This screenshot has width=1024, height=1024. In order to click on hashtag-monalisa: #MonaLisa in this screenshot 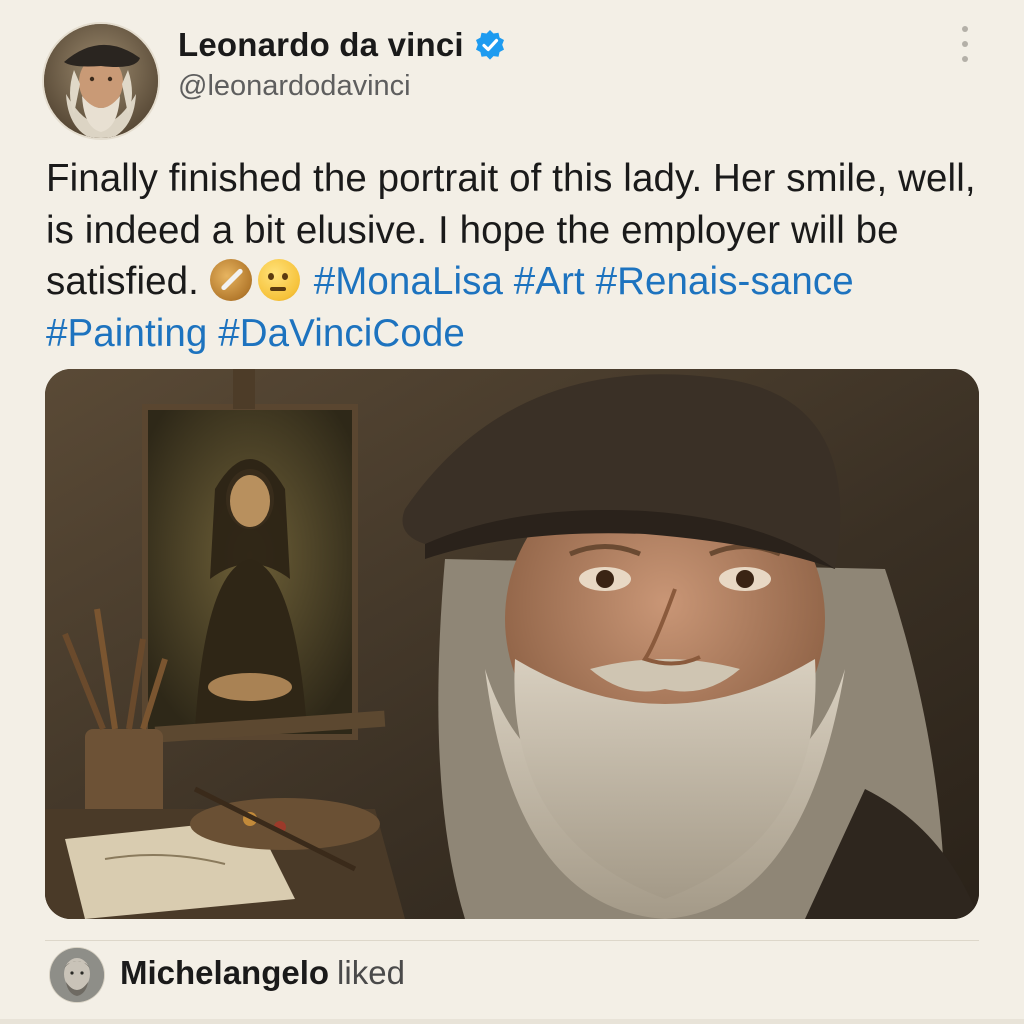, I will do `click(408, 281)`.